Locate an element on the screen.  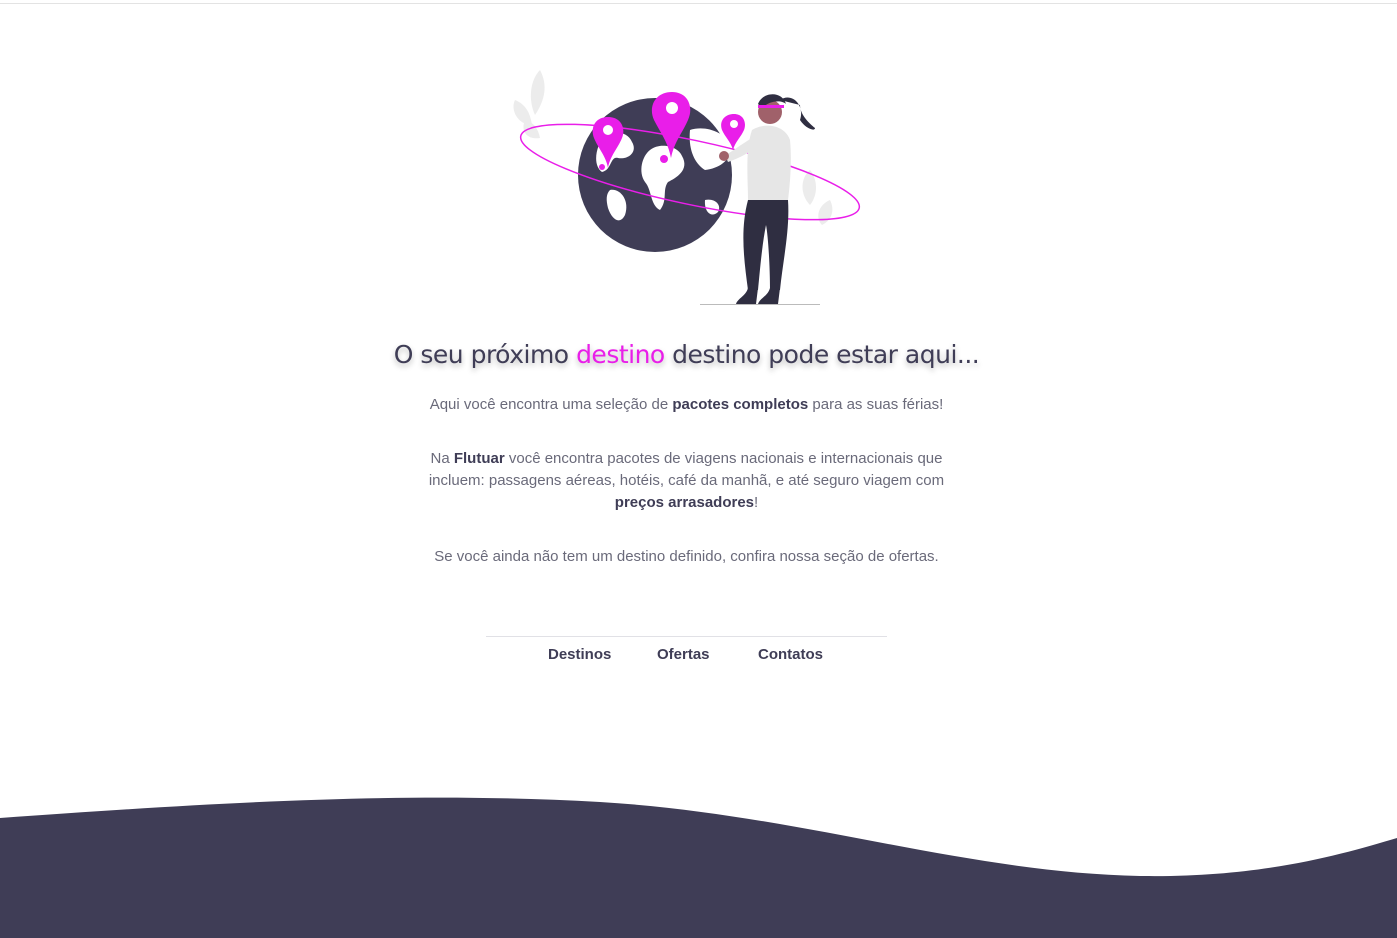
intro-p1-text-after: para as suas férias! is located at coordinates (876, 404).